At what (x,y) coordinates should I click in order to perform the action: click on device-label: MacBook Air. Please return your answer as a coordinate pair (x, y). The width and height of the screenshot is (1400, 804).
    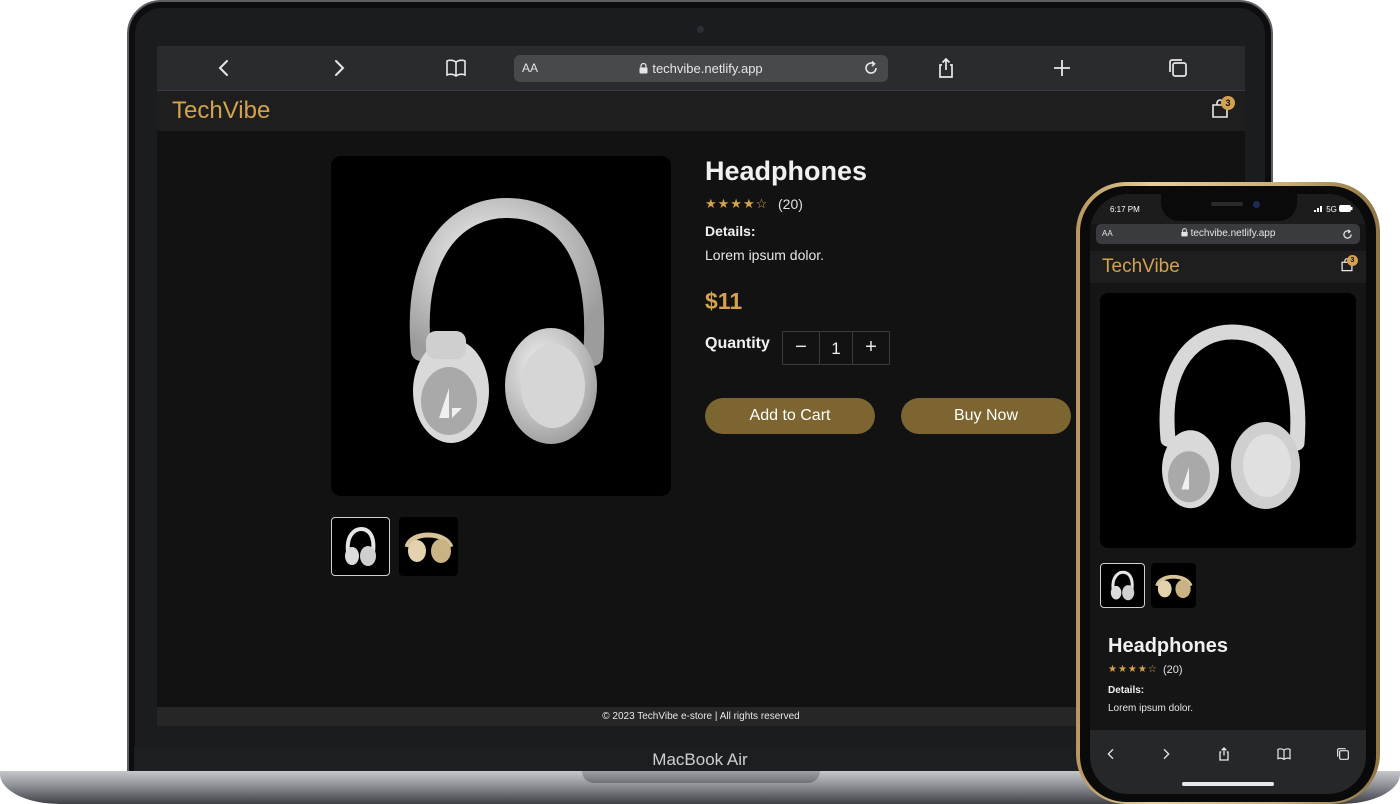
    Looking at the image, I should click on (700, 759).